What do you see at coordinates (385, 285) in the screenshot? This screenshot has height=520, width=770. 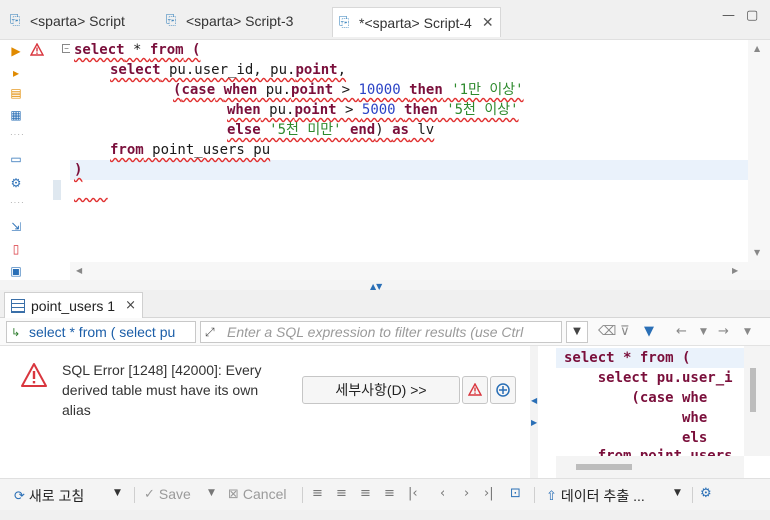 I see `panel-splitter: ▲▼` at bounding box center [385, 285].